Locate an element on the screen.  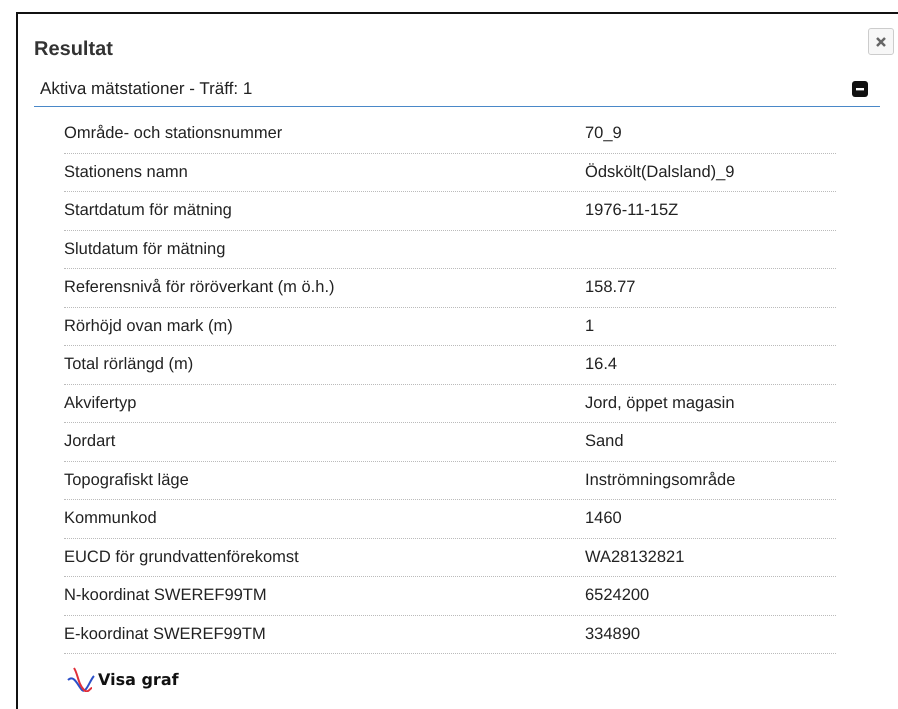
field-value: 1460 is located at coordinates (604, 518).